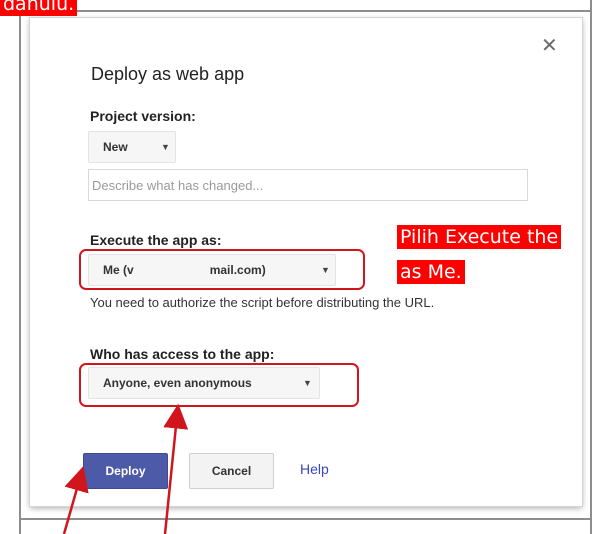 Image resolution: width=600 pixels, height=534 pixels. What do you see at coordinates (125, 468) in the screenshot?
I see `annotation-arrows` at bounding box center [125, 468].